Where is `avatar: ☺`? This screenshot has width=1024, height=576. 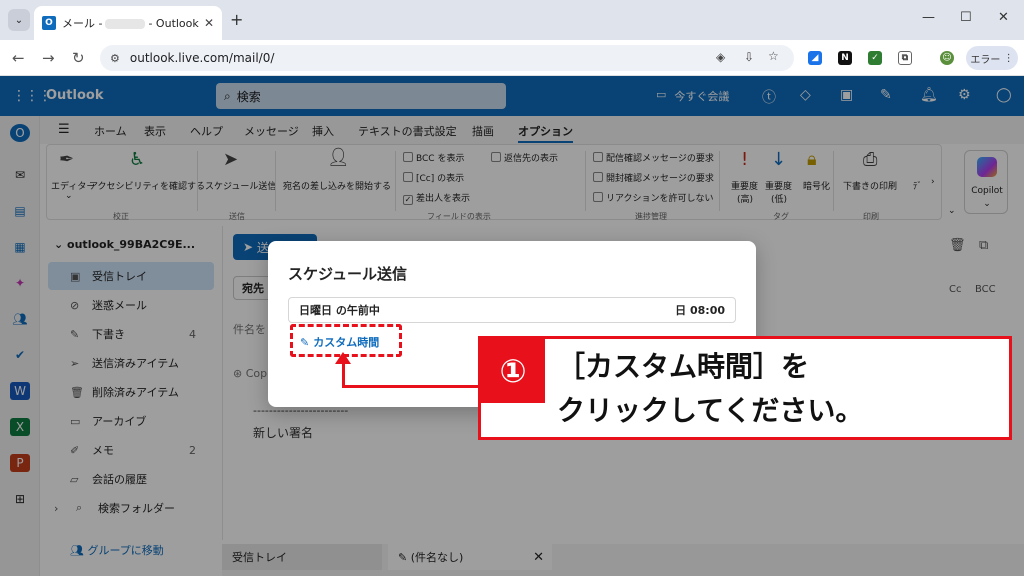 avatar: ☺ is located at coordinates (947, 58).